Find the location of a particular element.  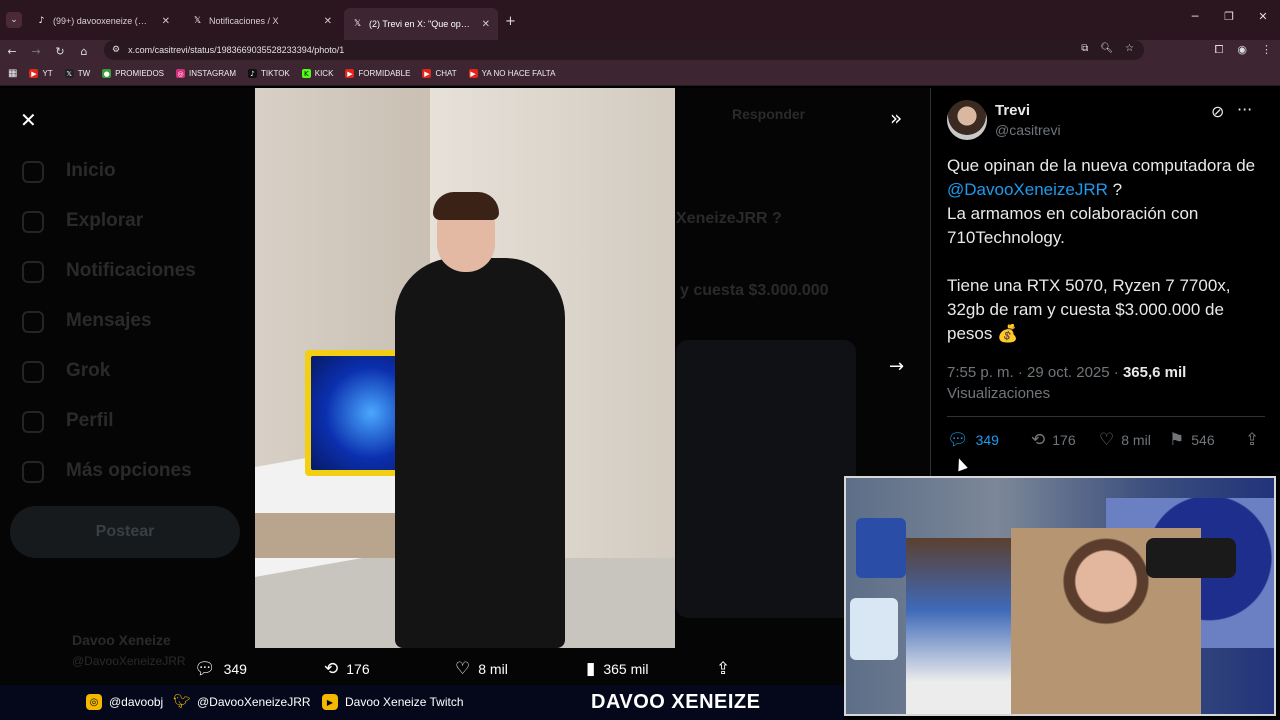

mail-icon is located at coordinates (33, 322).